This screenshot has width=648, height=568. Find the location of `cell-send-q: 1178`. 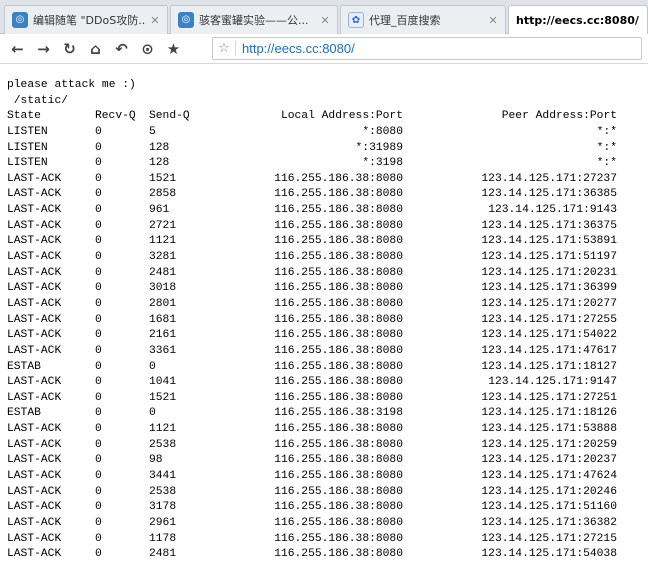

cell-send-q: 1178 is located at coordinates (163, 538).